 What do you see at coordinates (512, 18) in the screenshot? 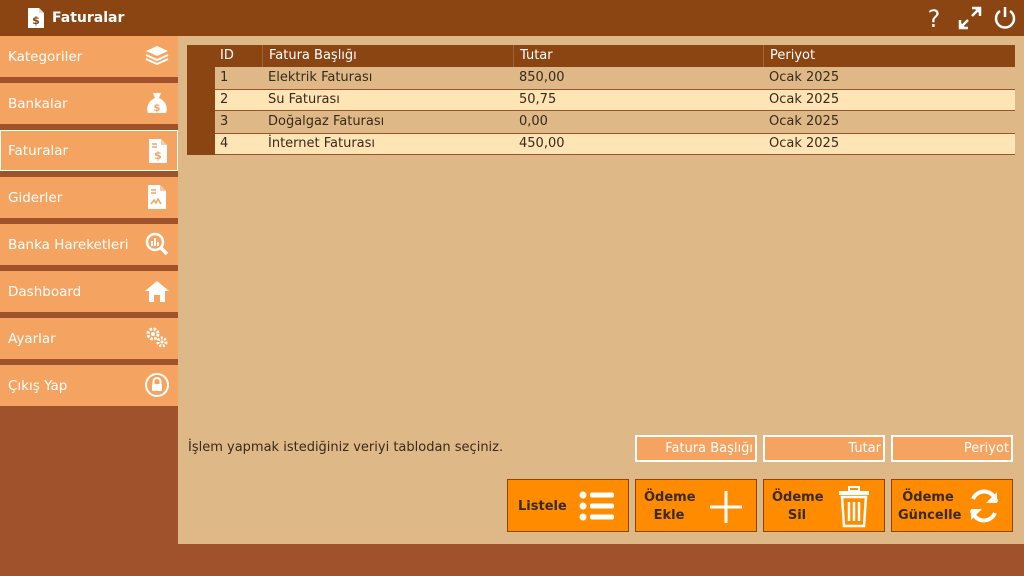
I see `title-bar: $ Faturalar ?` at bounding box center [512, 18].